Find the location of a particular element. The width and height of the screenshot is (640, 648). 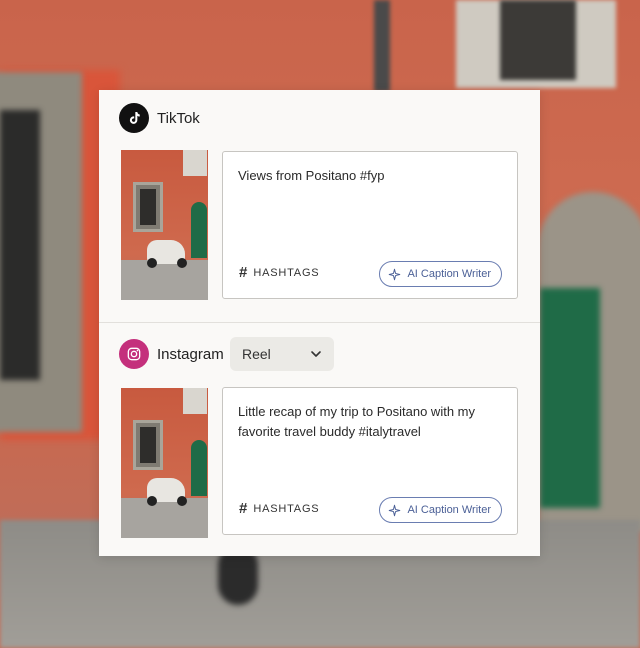

bg-shutter-opening is located at coordinates (538, 40).